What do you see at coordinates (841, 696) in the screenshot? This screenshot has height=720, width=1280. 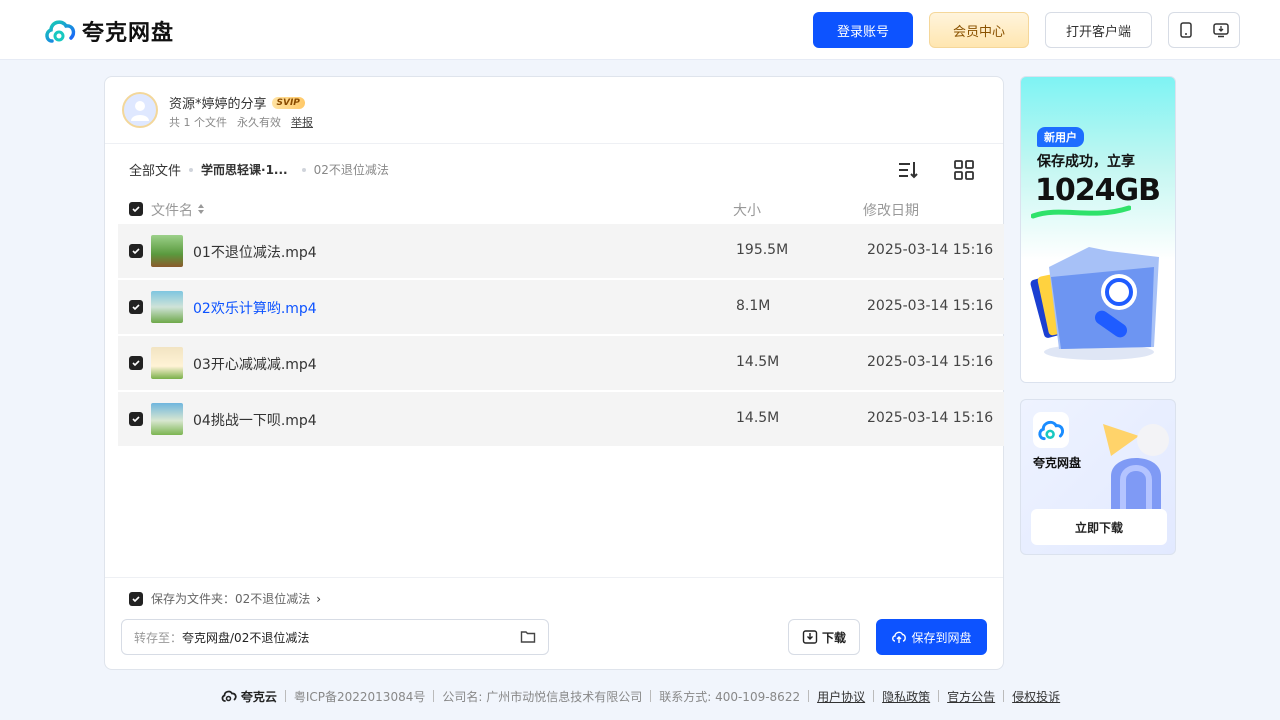 I see `footer-link-user-agreement: 用户协议` at bounding box center [841, 696].